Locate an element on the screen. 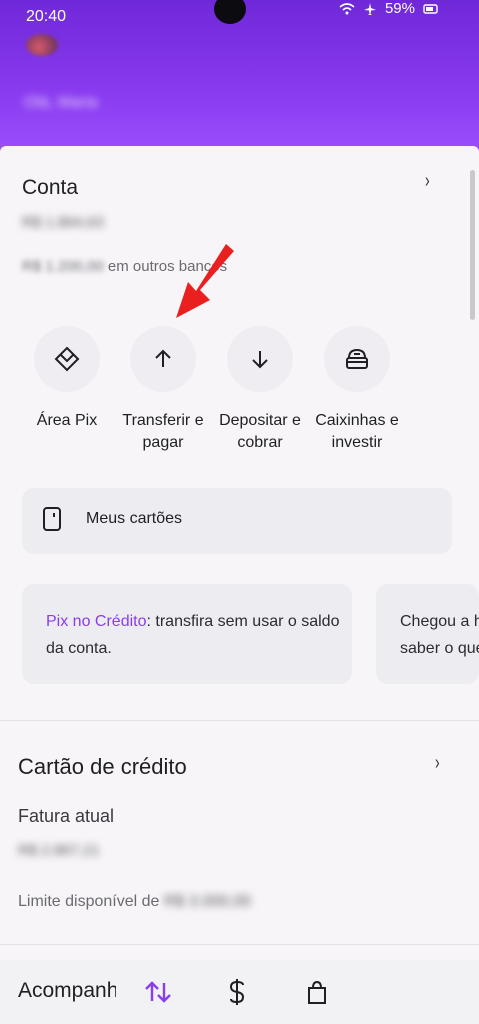 The width and height of the screenshot is (479, 1024). nav-transactions is located at coordinates (158, 992).